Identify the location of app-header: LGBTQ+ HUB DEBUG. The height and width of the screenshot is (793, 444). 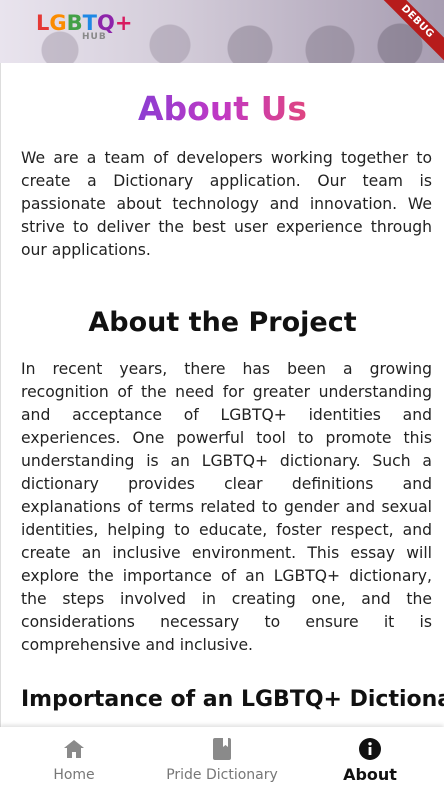
(222, 31).